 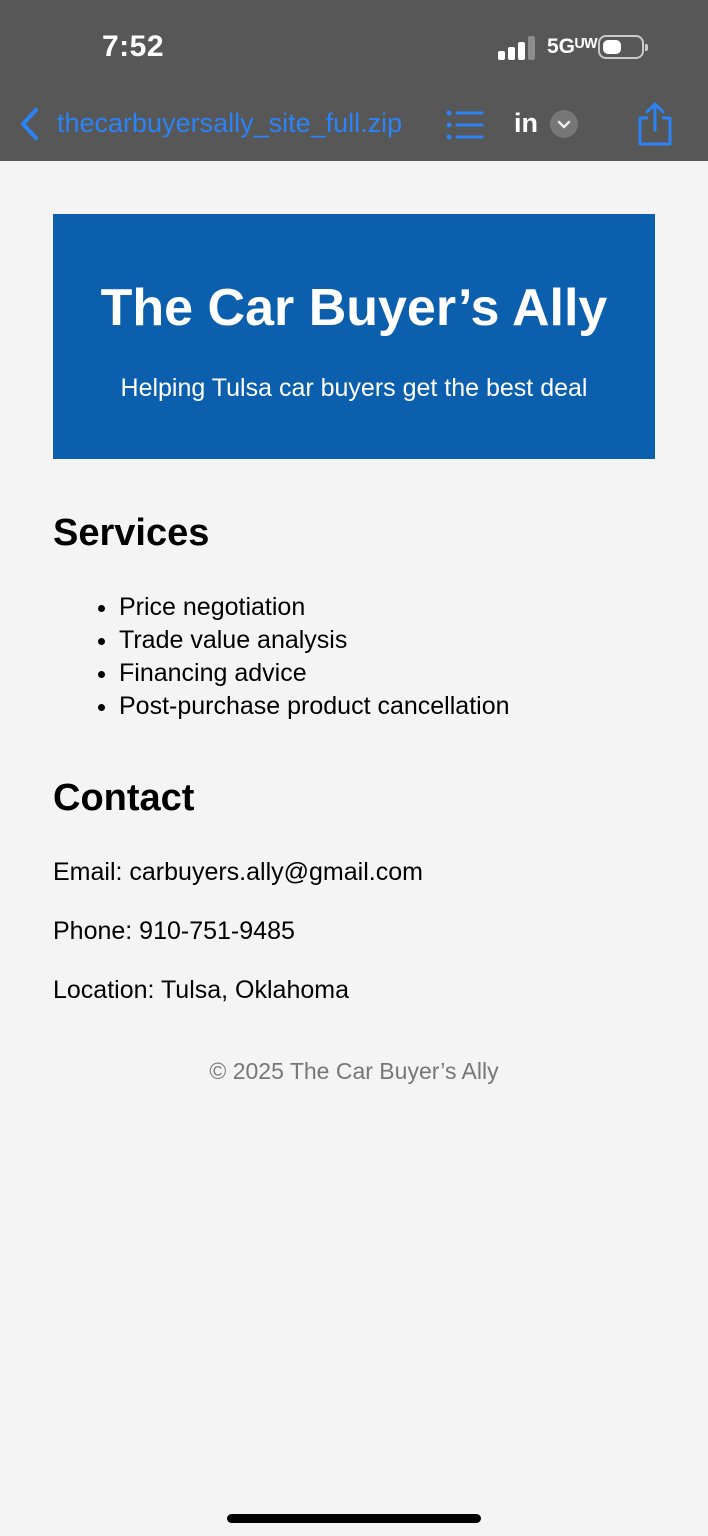 I want to click on contact-email: Email: carbuyers.ally@gmail.com, so click(x=238, y=872).